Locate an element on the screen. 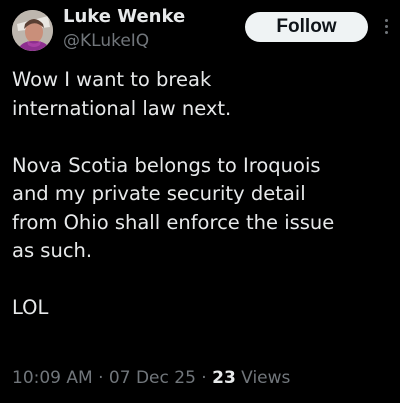 The width and height of the screenshot is (400, 403). avatar is located at coordinates (32, 30).